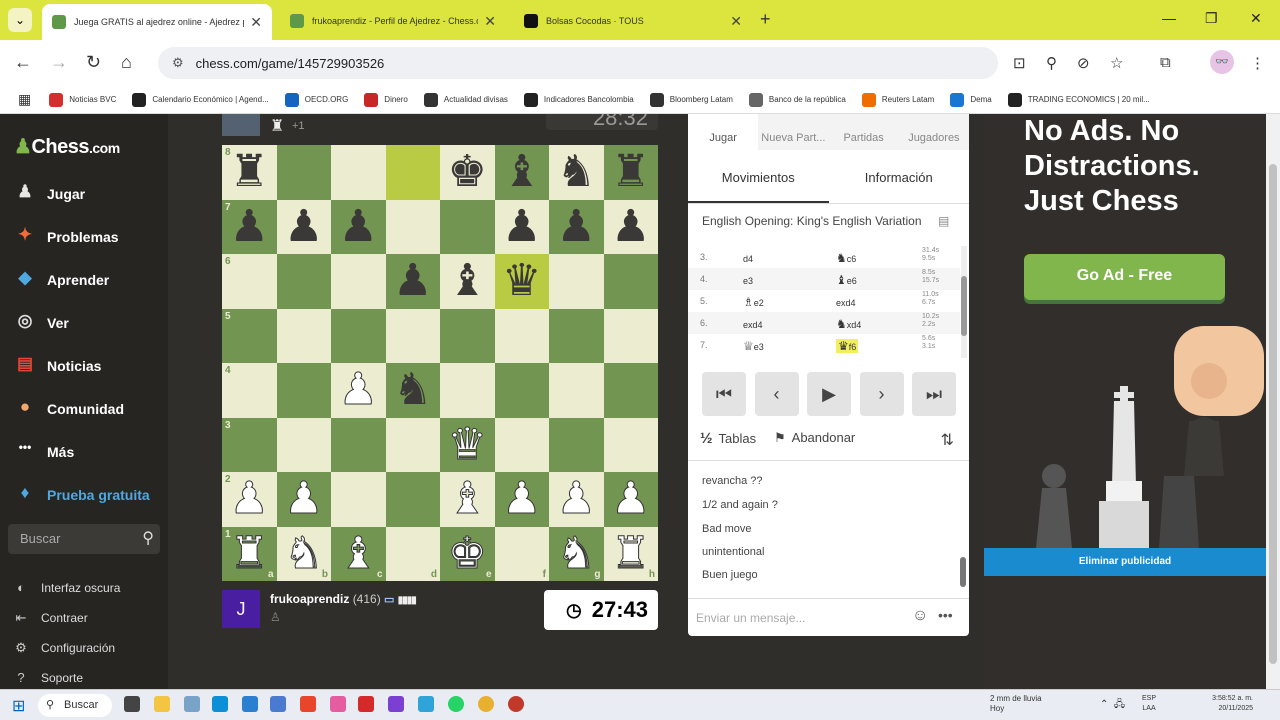 The height and width of the screenshot is (720, 1280). I want to click on square-f7: ♟, so click(521, 226).